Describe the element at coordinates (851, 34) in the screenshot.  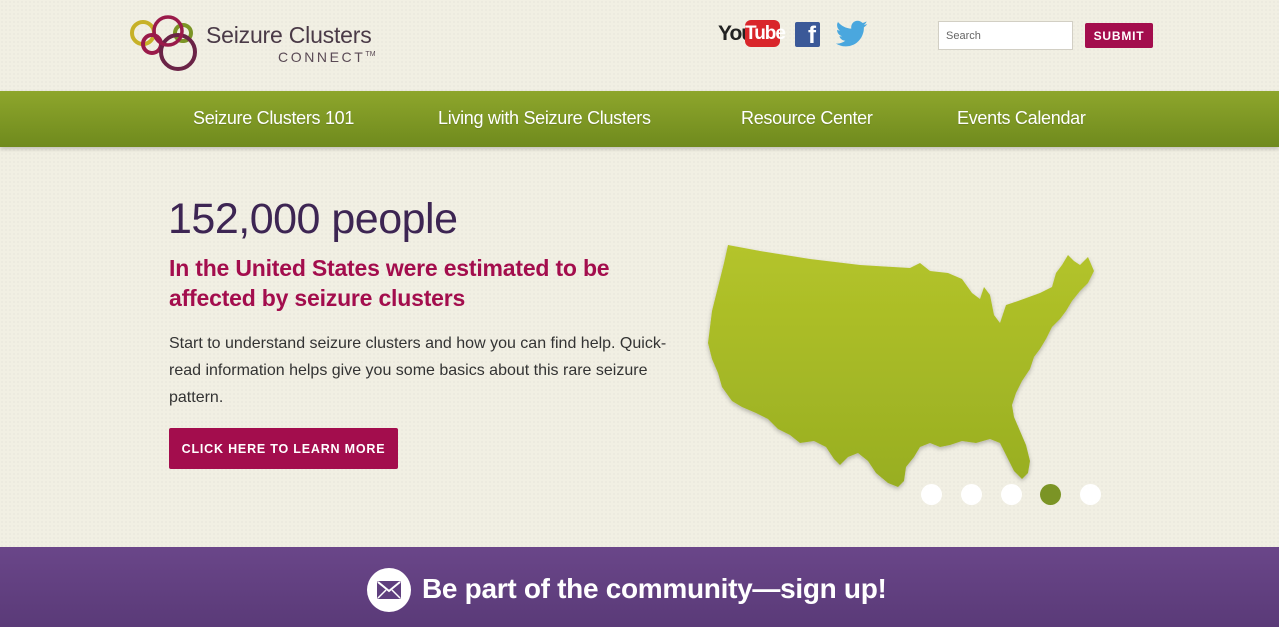
I see `twitter-icon` at that location.